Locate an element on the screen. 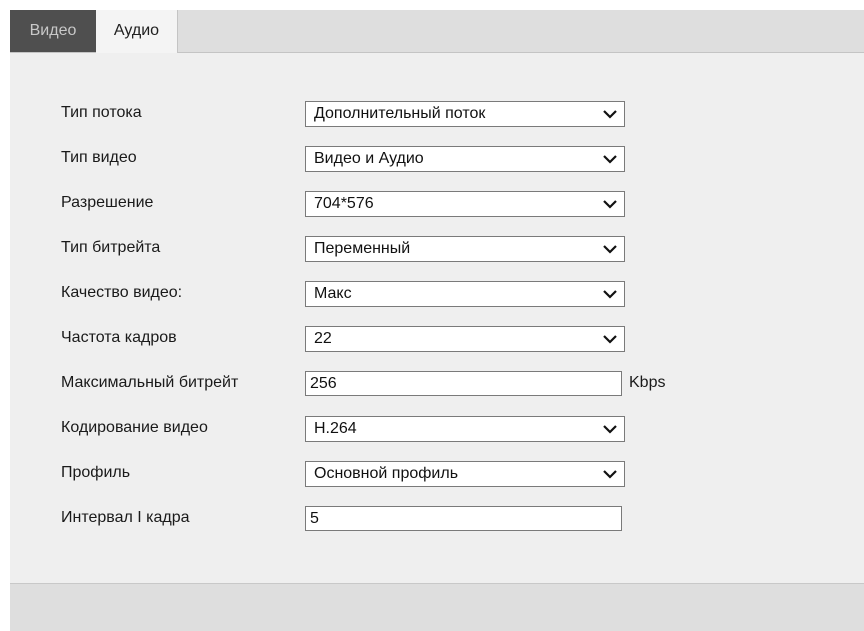 The width and height of the screenshot is (864, 631). resolution-select: 704*576 is located at coordinates (465, 204).